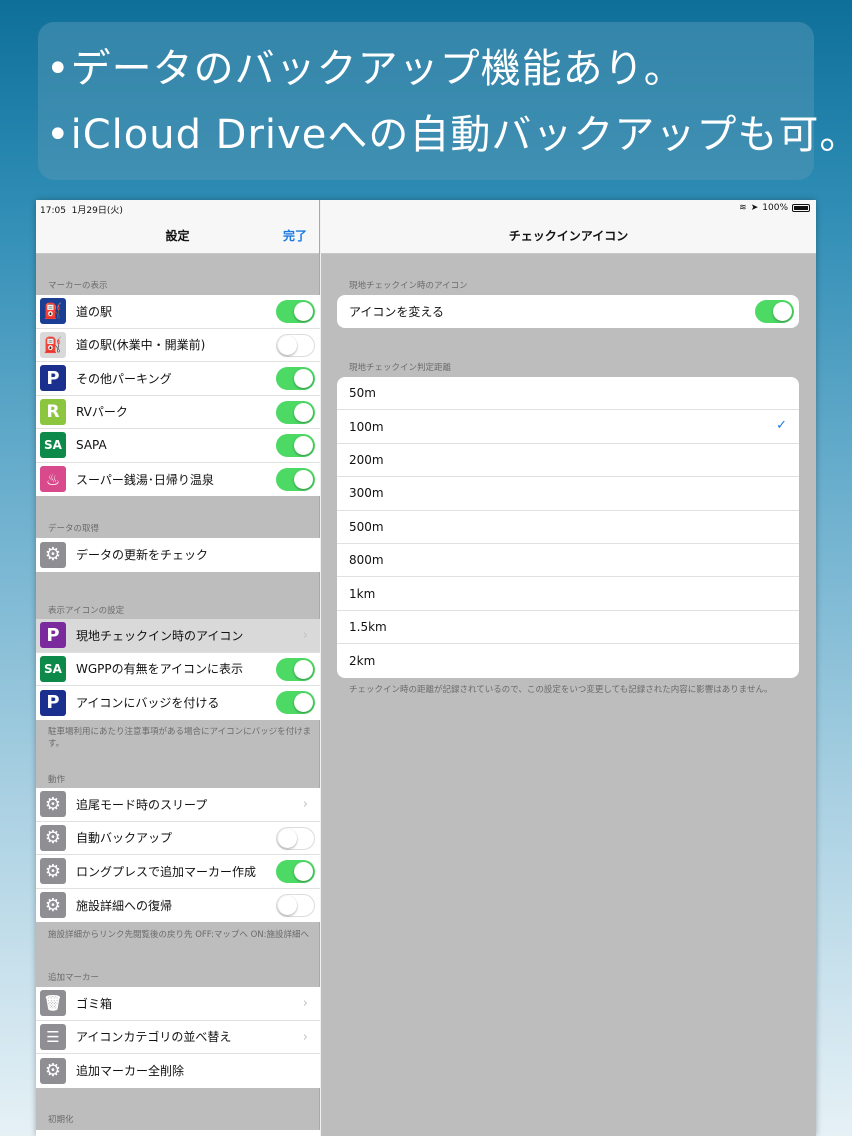 Image resolution: width=852 pixels, height=1136 pixels. Describe the element at coordinates (178, 872) in the screenshot. I see `long-press-row: ⚙ ロングプレスで追加マーカー作成` at that location.